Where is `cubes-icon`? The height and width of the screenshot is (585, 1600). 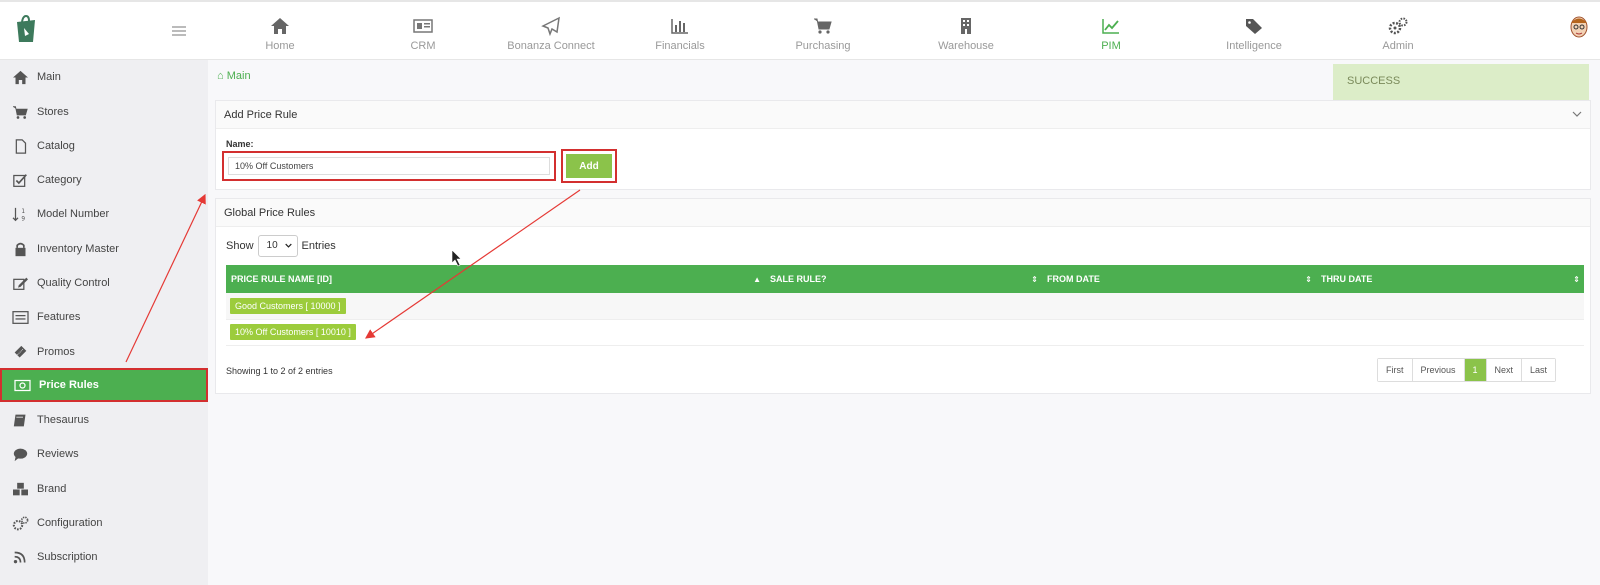
cubes-icon is located at coordinates (20, 488).